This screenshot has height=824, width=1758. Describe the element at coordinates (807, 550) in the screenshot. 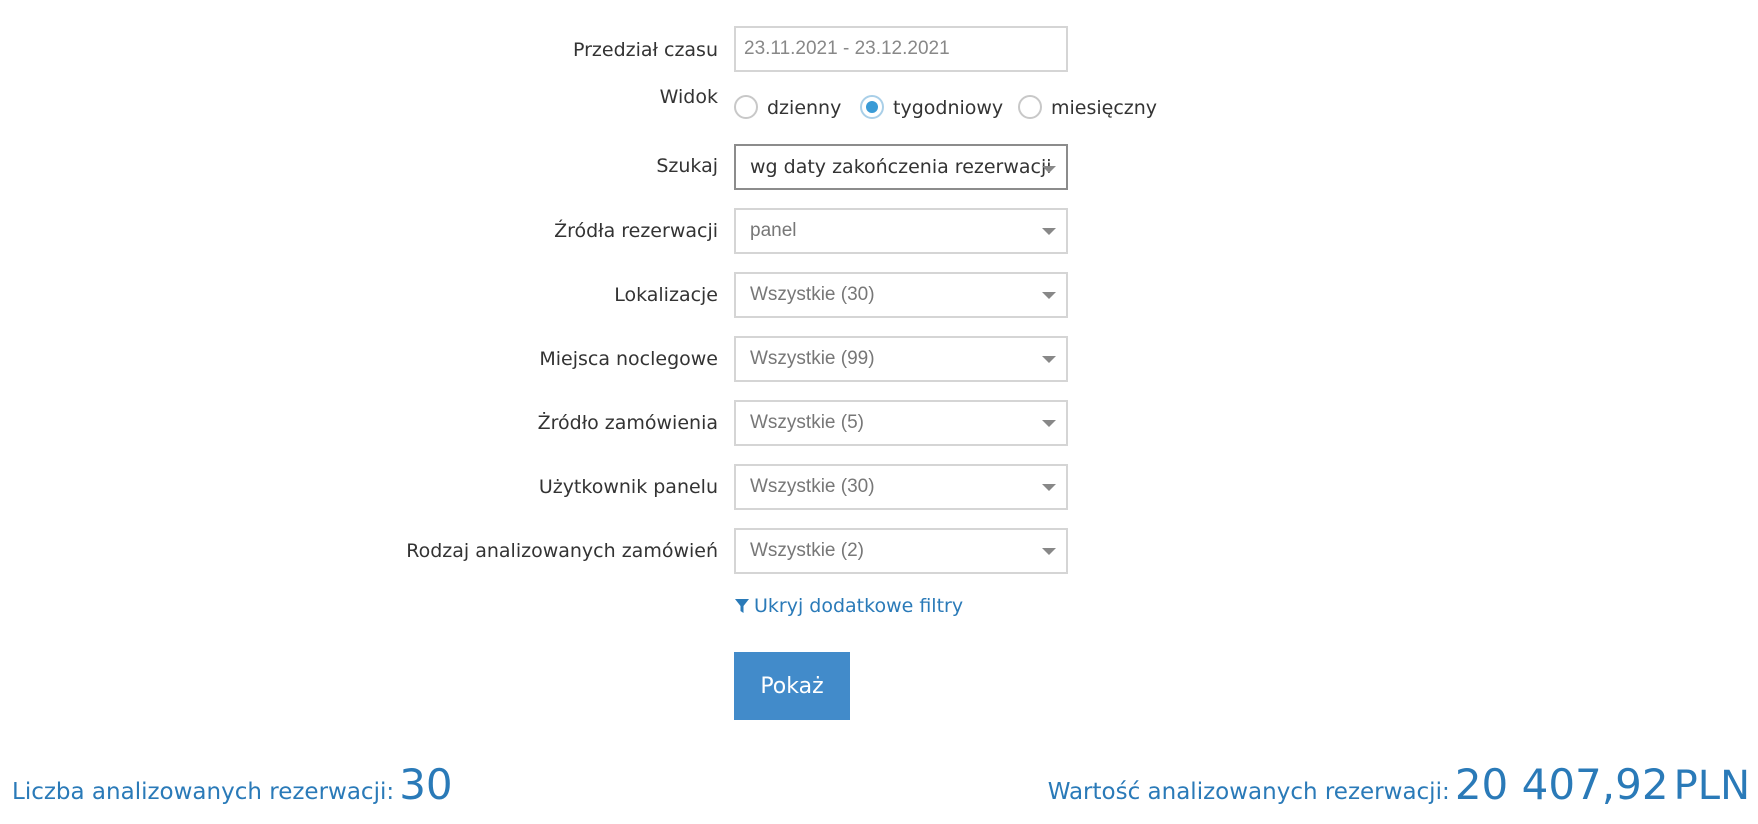

I see `order-type-value: Wszystkie (2)` at that location.